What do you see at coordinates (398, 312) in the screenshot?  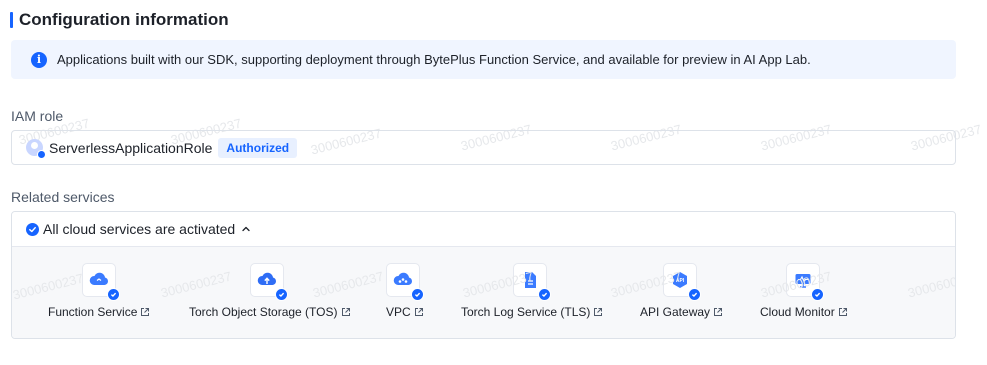 I see `service-name: VPC` at bounding box center [398, 312].